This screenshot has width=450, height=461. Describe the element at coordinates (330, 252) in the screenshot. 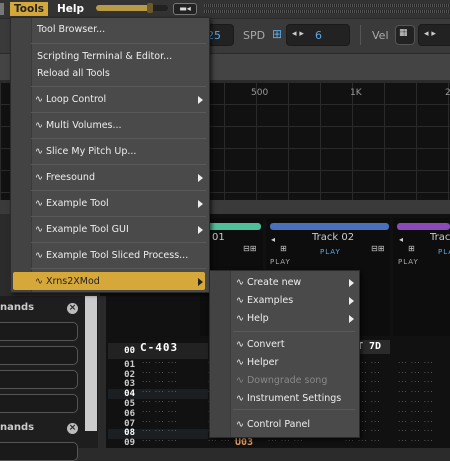

I see `track-02-play: PLAY` at that location.